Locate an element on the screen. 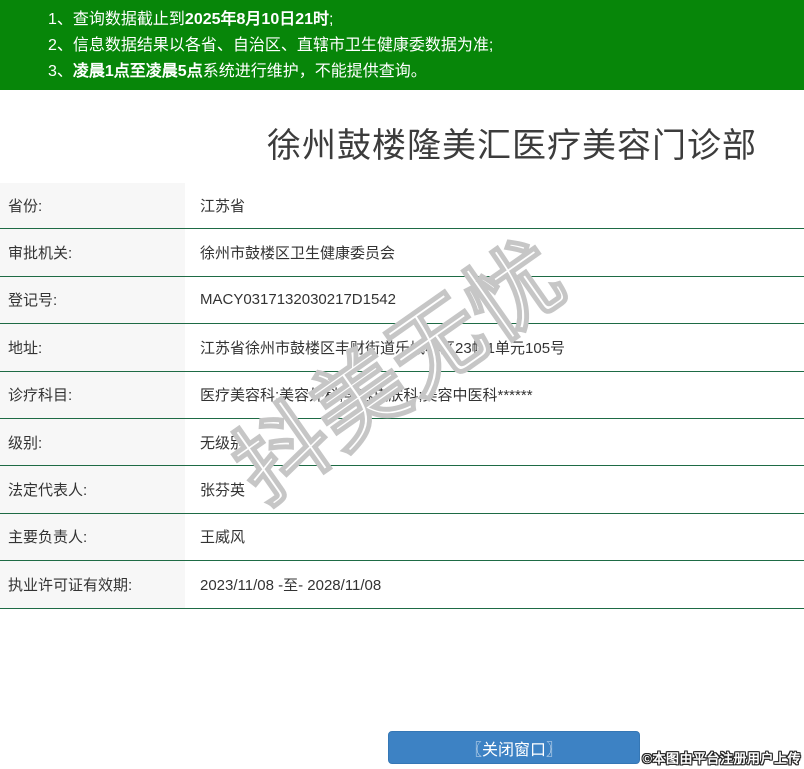 The width and height of the screenshot is (804, 769). notice-number: 1、 is located at coordinates (60, 19).